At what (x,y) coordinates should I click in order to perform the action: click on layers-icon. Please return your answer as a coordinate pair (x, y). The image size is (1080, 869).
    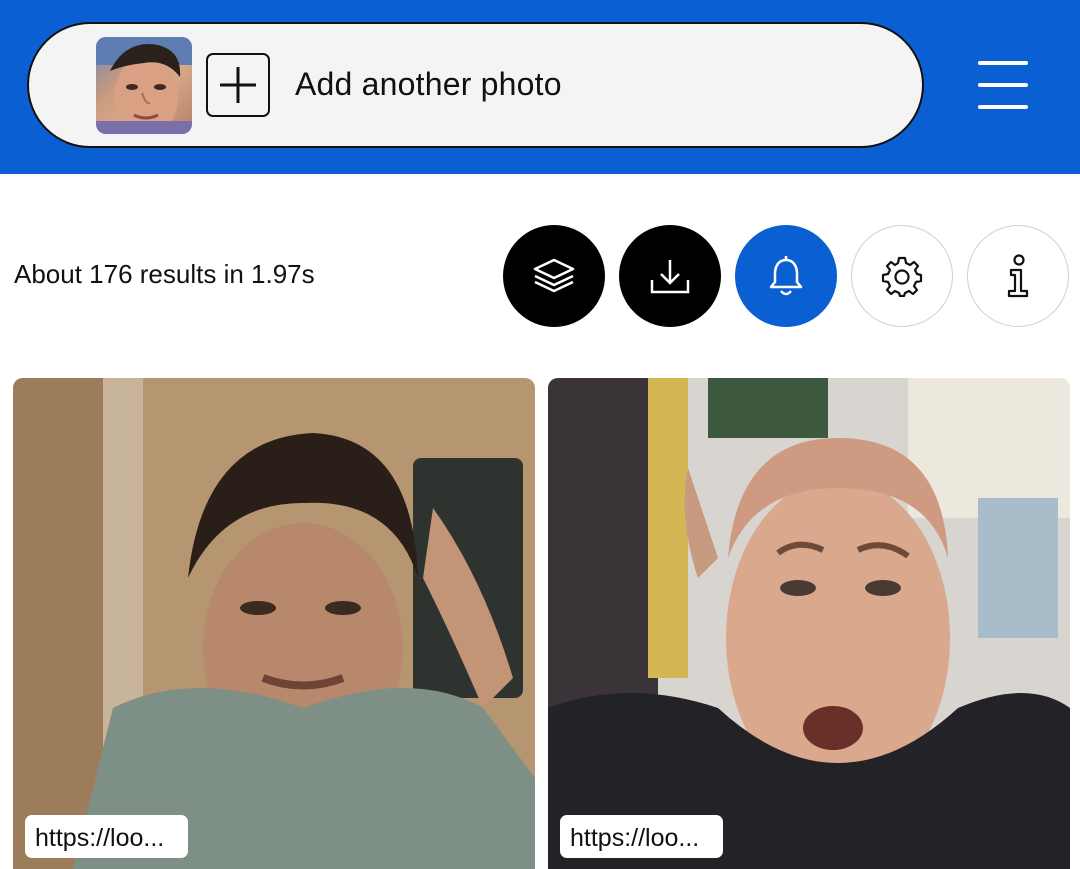
    Looking at the image, I should click on (554, 275).